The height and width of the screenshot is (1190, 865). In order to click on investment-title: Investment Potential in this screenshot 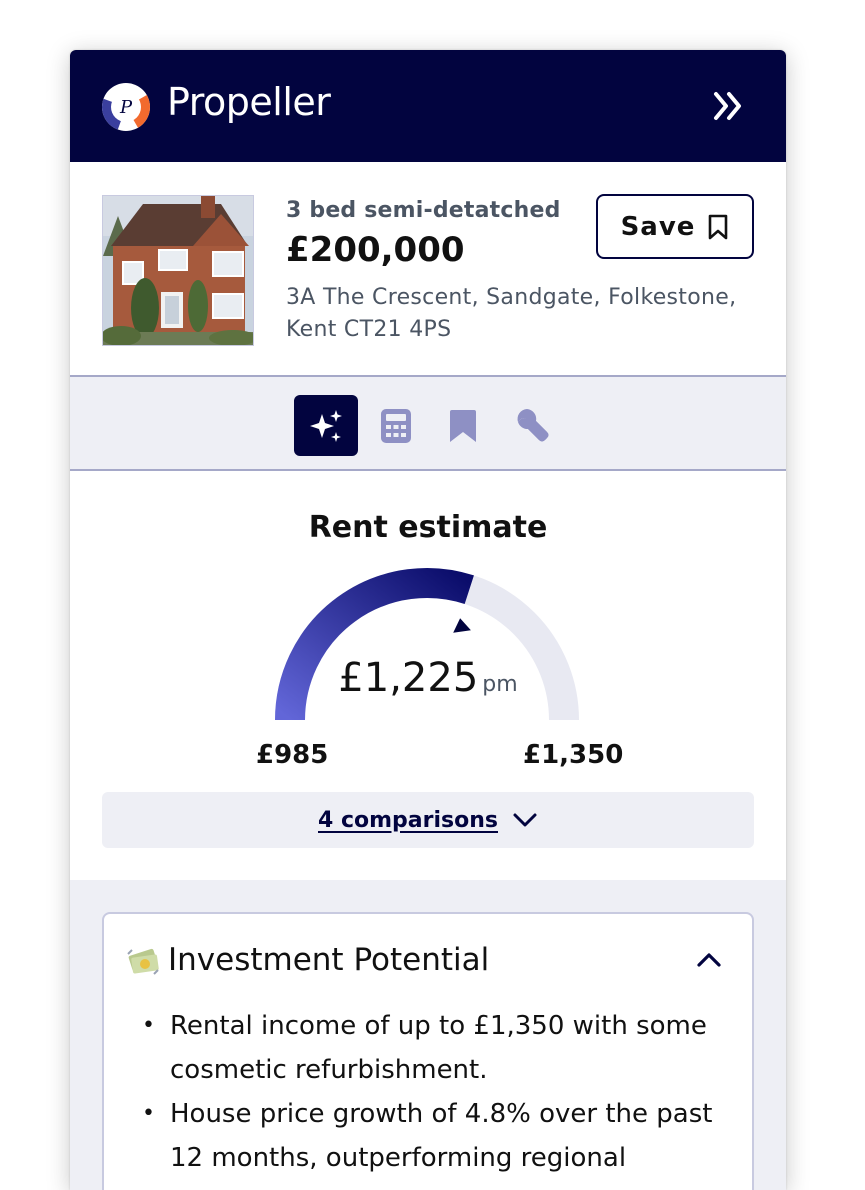, I will do `click(329, 960)`.